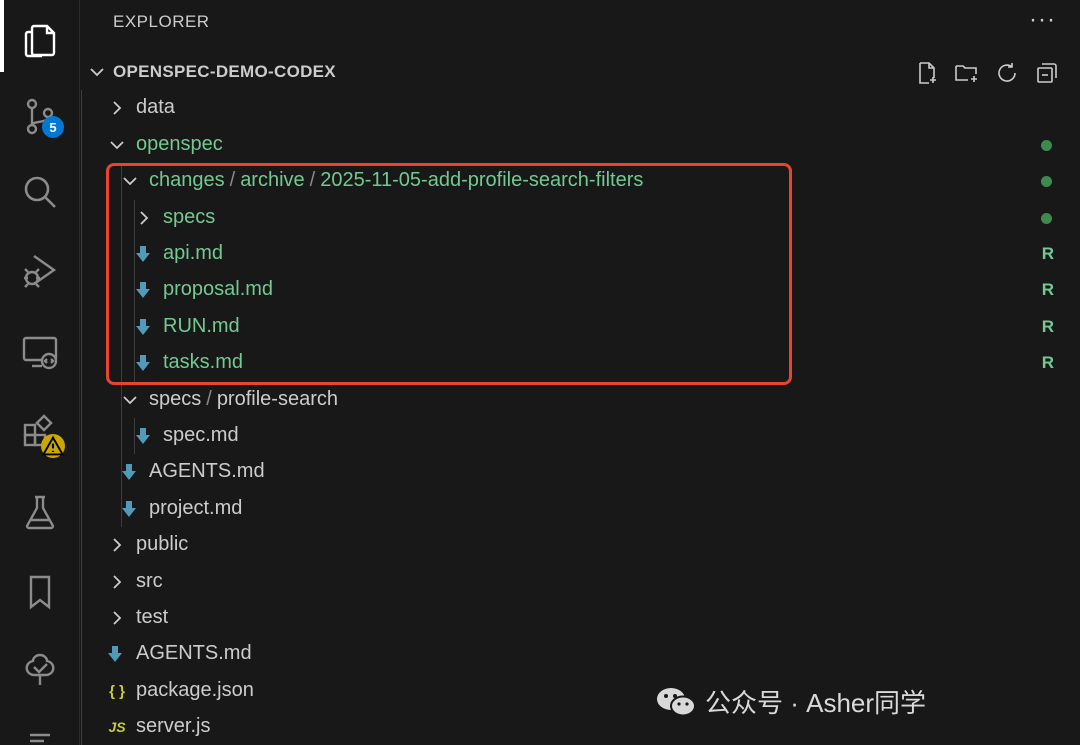  Describe the element at coordinates (195, 690) in the screenshot. I see `file-label: package.json` at that location.